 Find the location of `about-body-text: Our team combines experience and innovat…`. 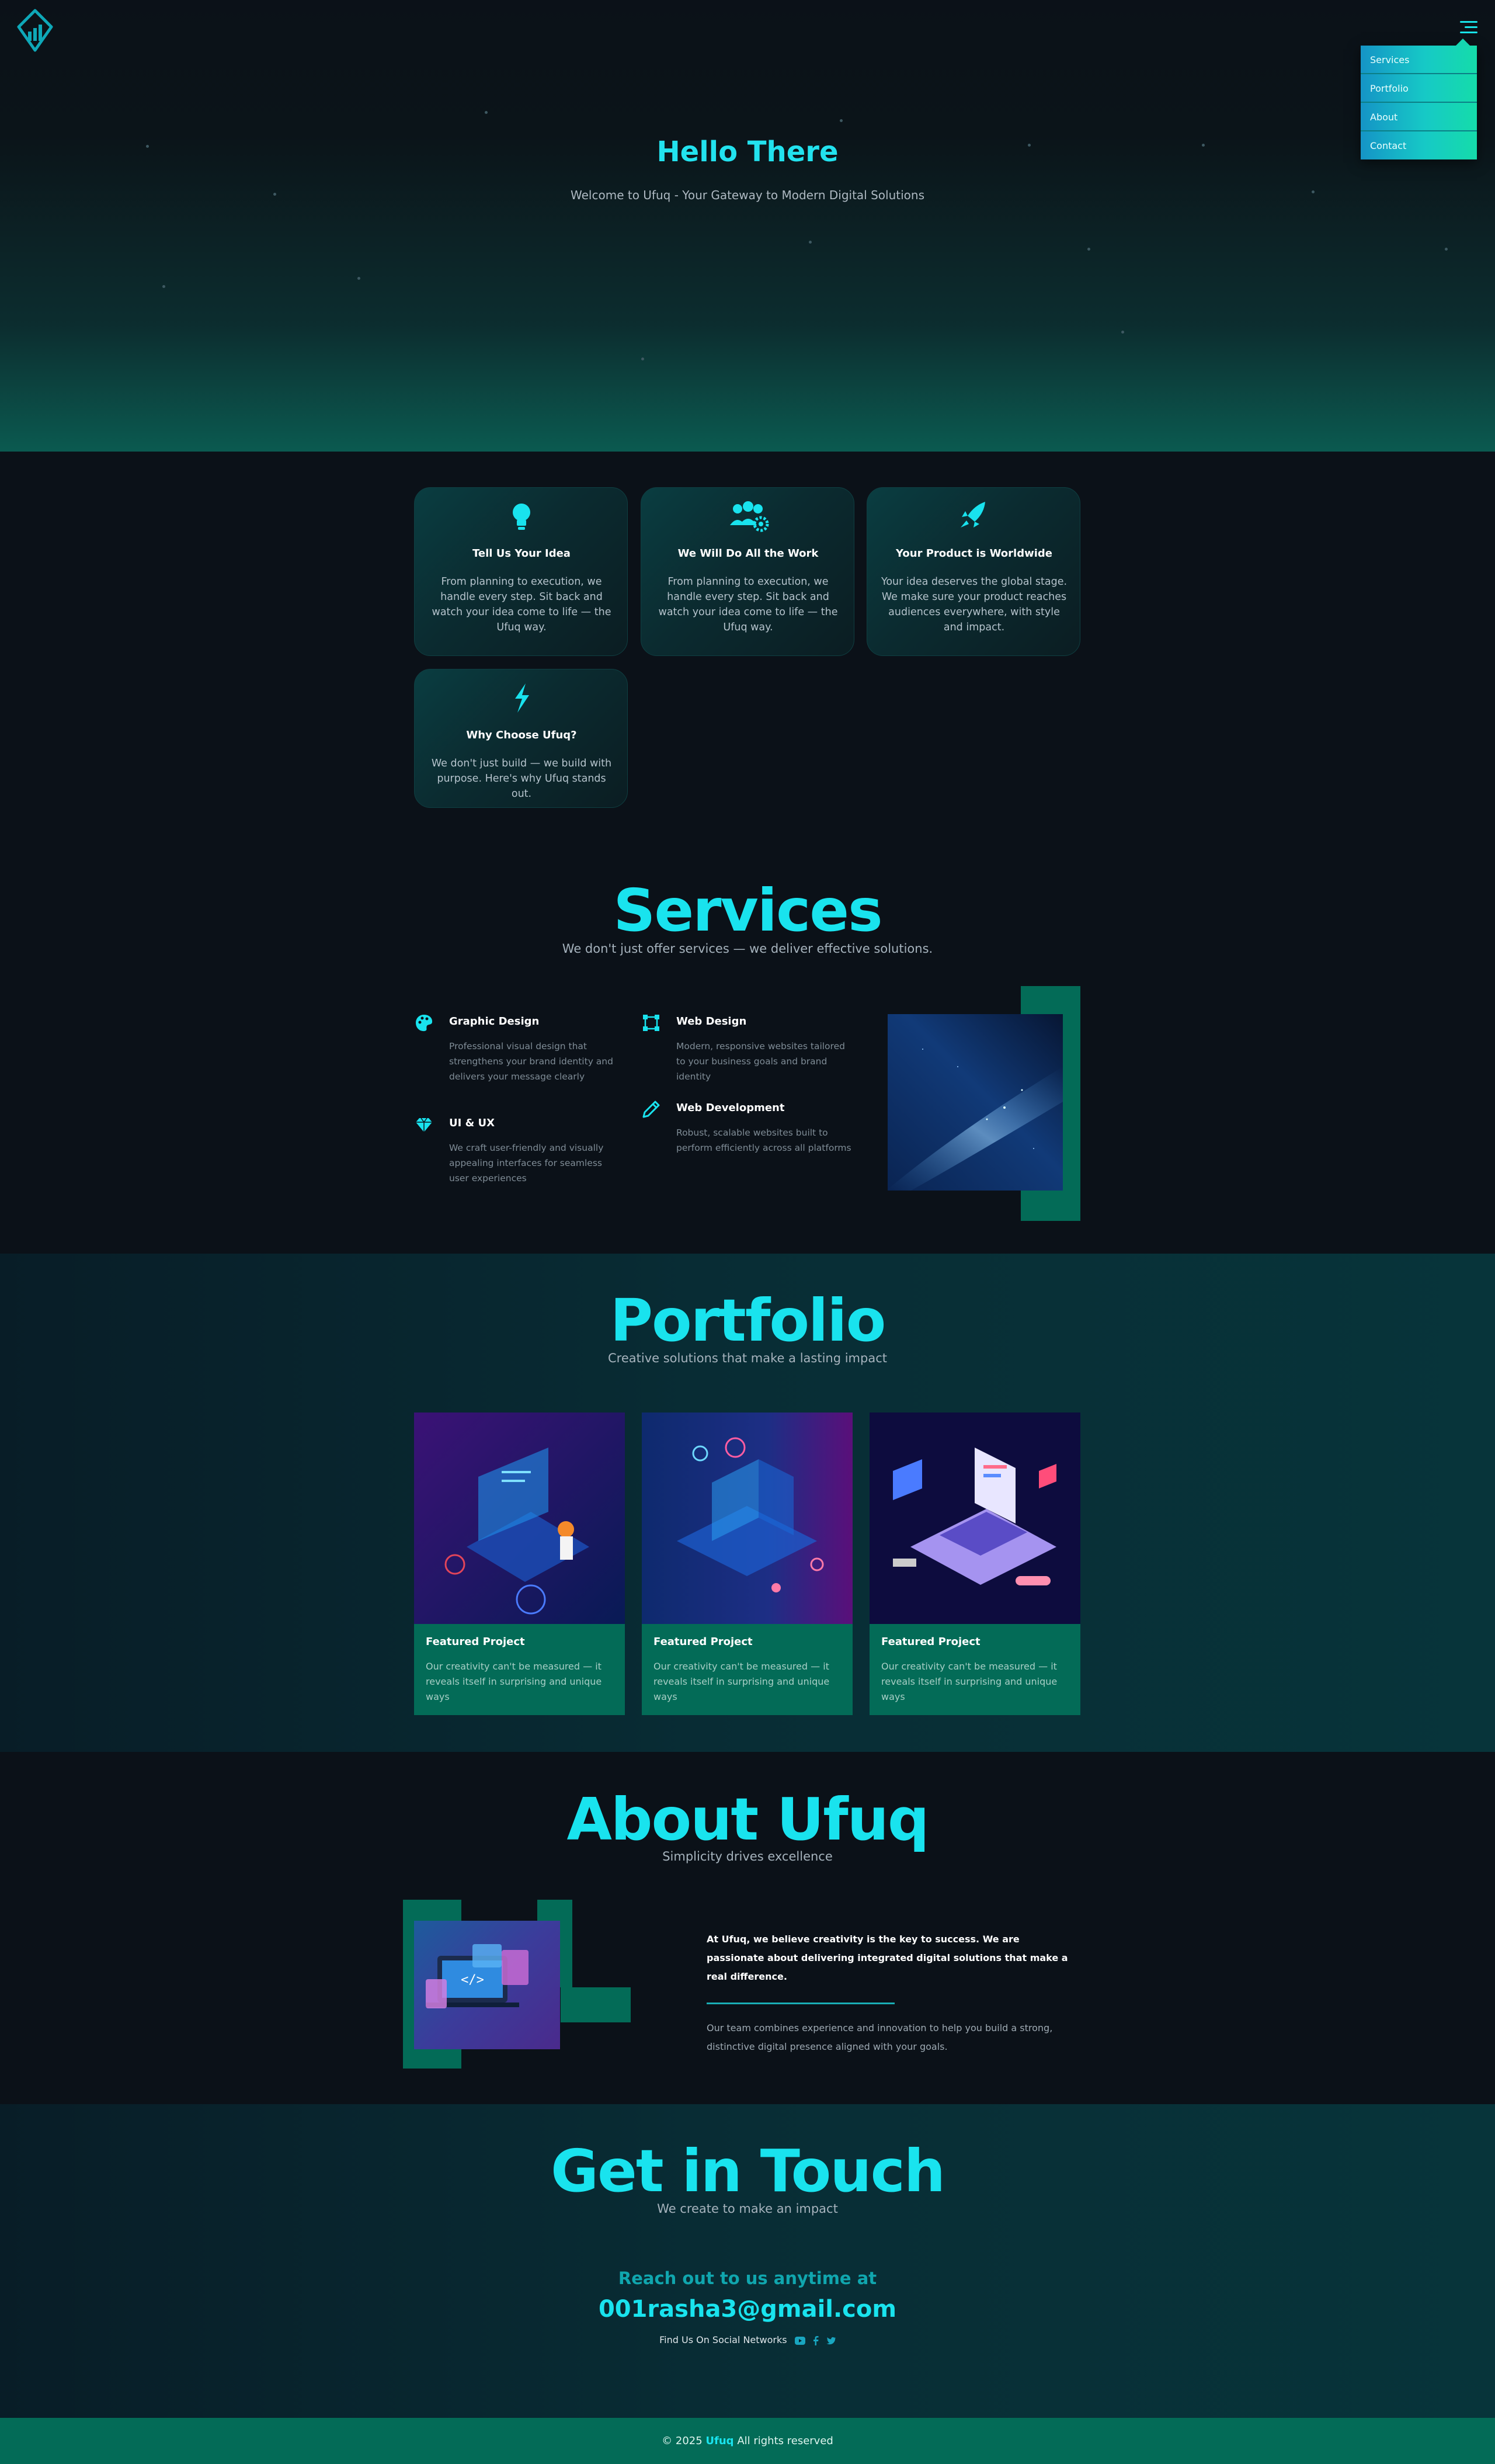

about-body-text: Our team combines experience and innovat… is located at coordinates (880, 2037).